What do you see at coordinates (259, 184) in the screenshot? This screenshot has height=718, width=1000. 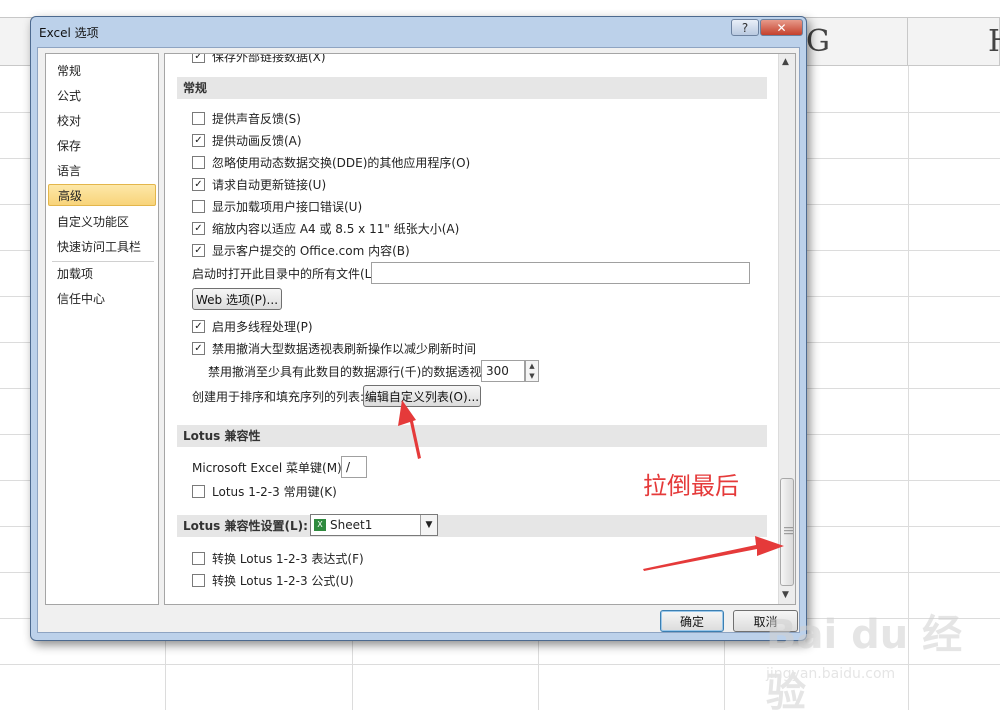 I see `option-auto-update-links: ✓ 请求自动更新链接(U)` at bounding box center [259, 184].